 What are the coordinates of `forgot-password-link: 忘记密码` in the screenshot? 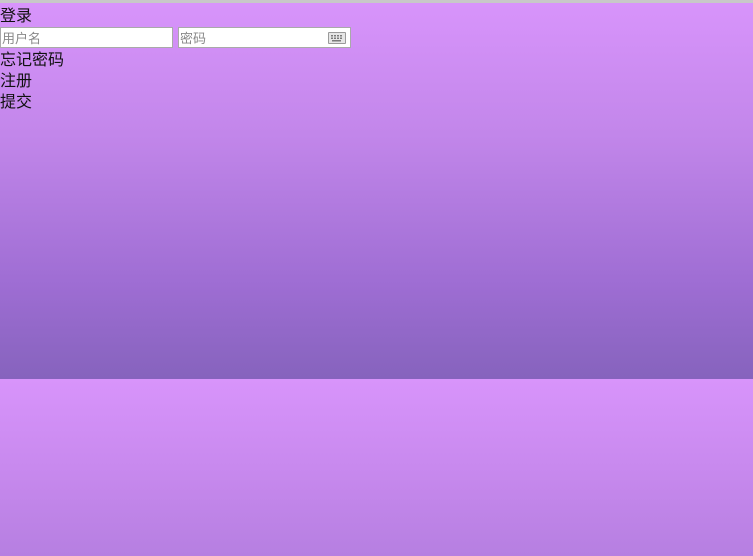 It's located at (32, 60).